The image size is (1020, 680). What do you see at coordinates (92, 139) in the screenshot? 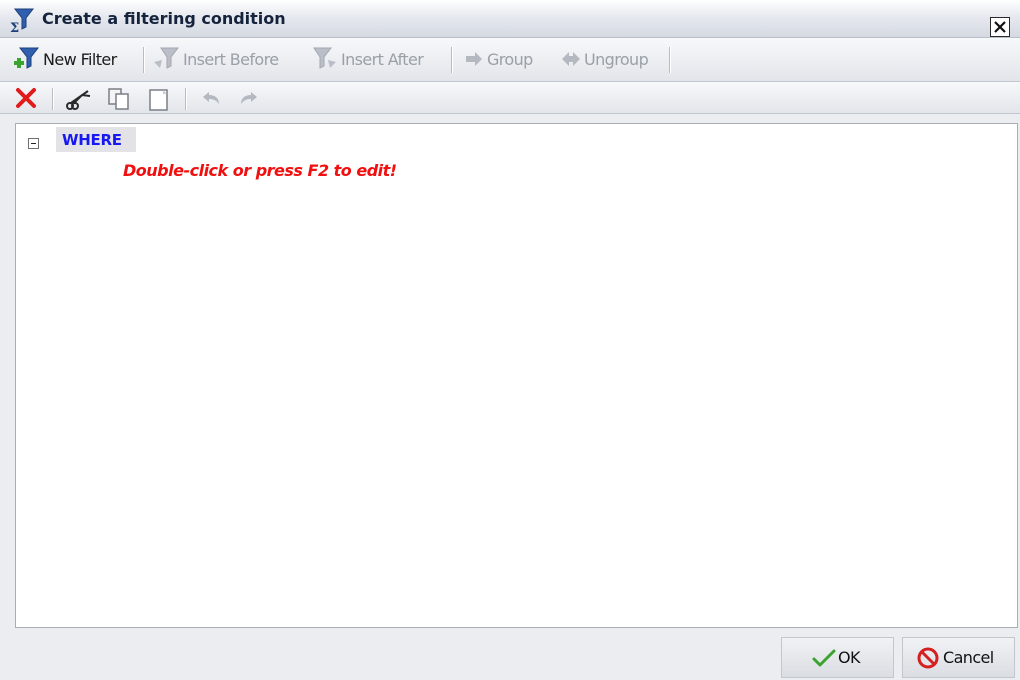
I see `where-label: WHERE` at bounding box center [92, 139].